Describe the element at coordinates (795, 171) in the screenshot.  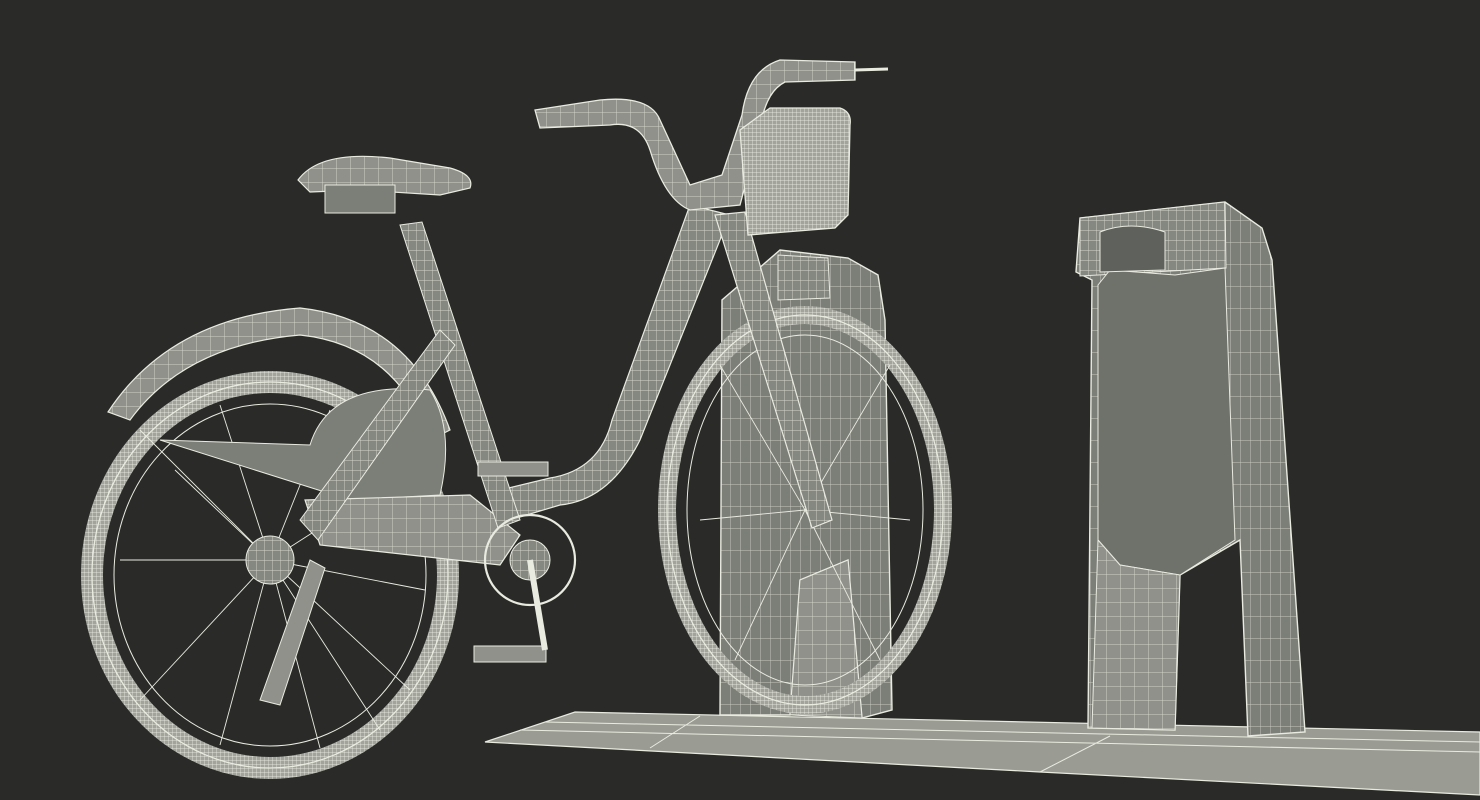
I see `front-basket` at that location.